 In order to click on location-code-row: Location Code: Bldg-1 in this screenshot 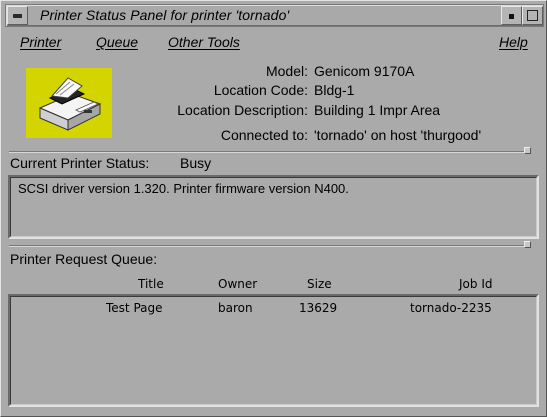, I will do `click(274, 92)`.